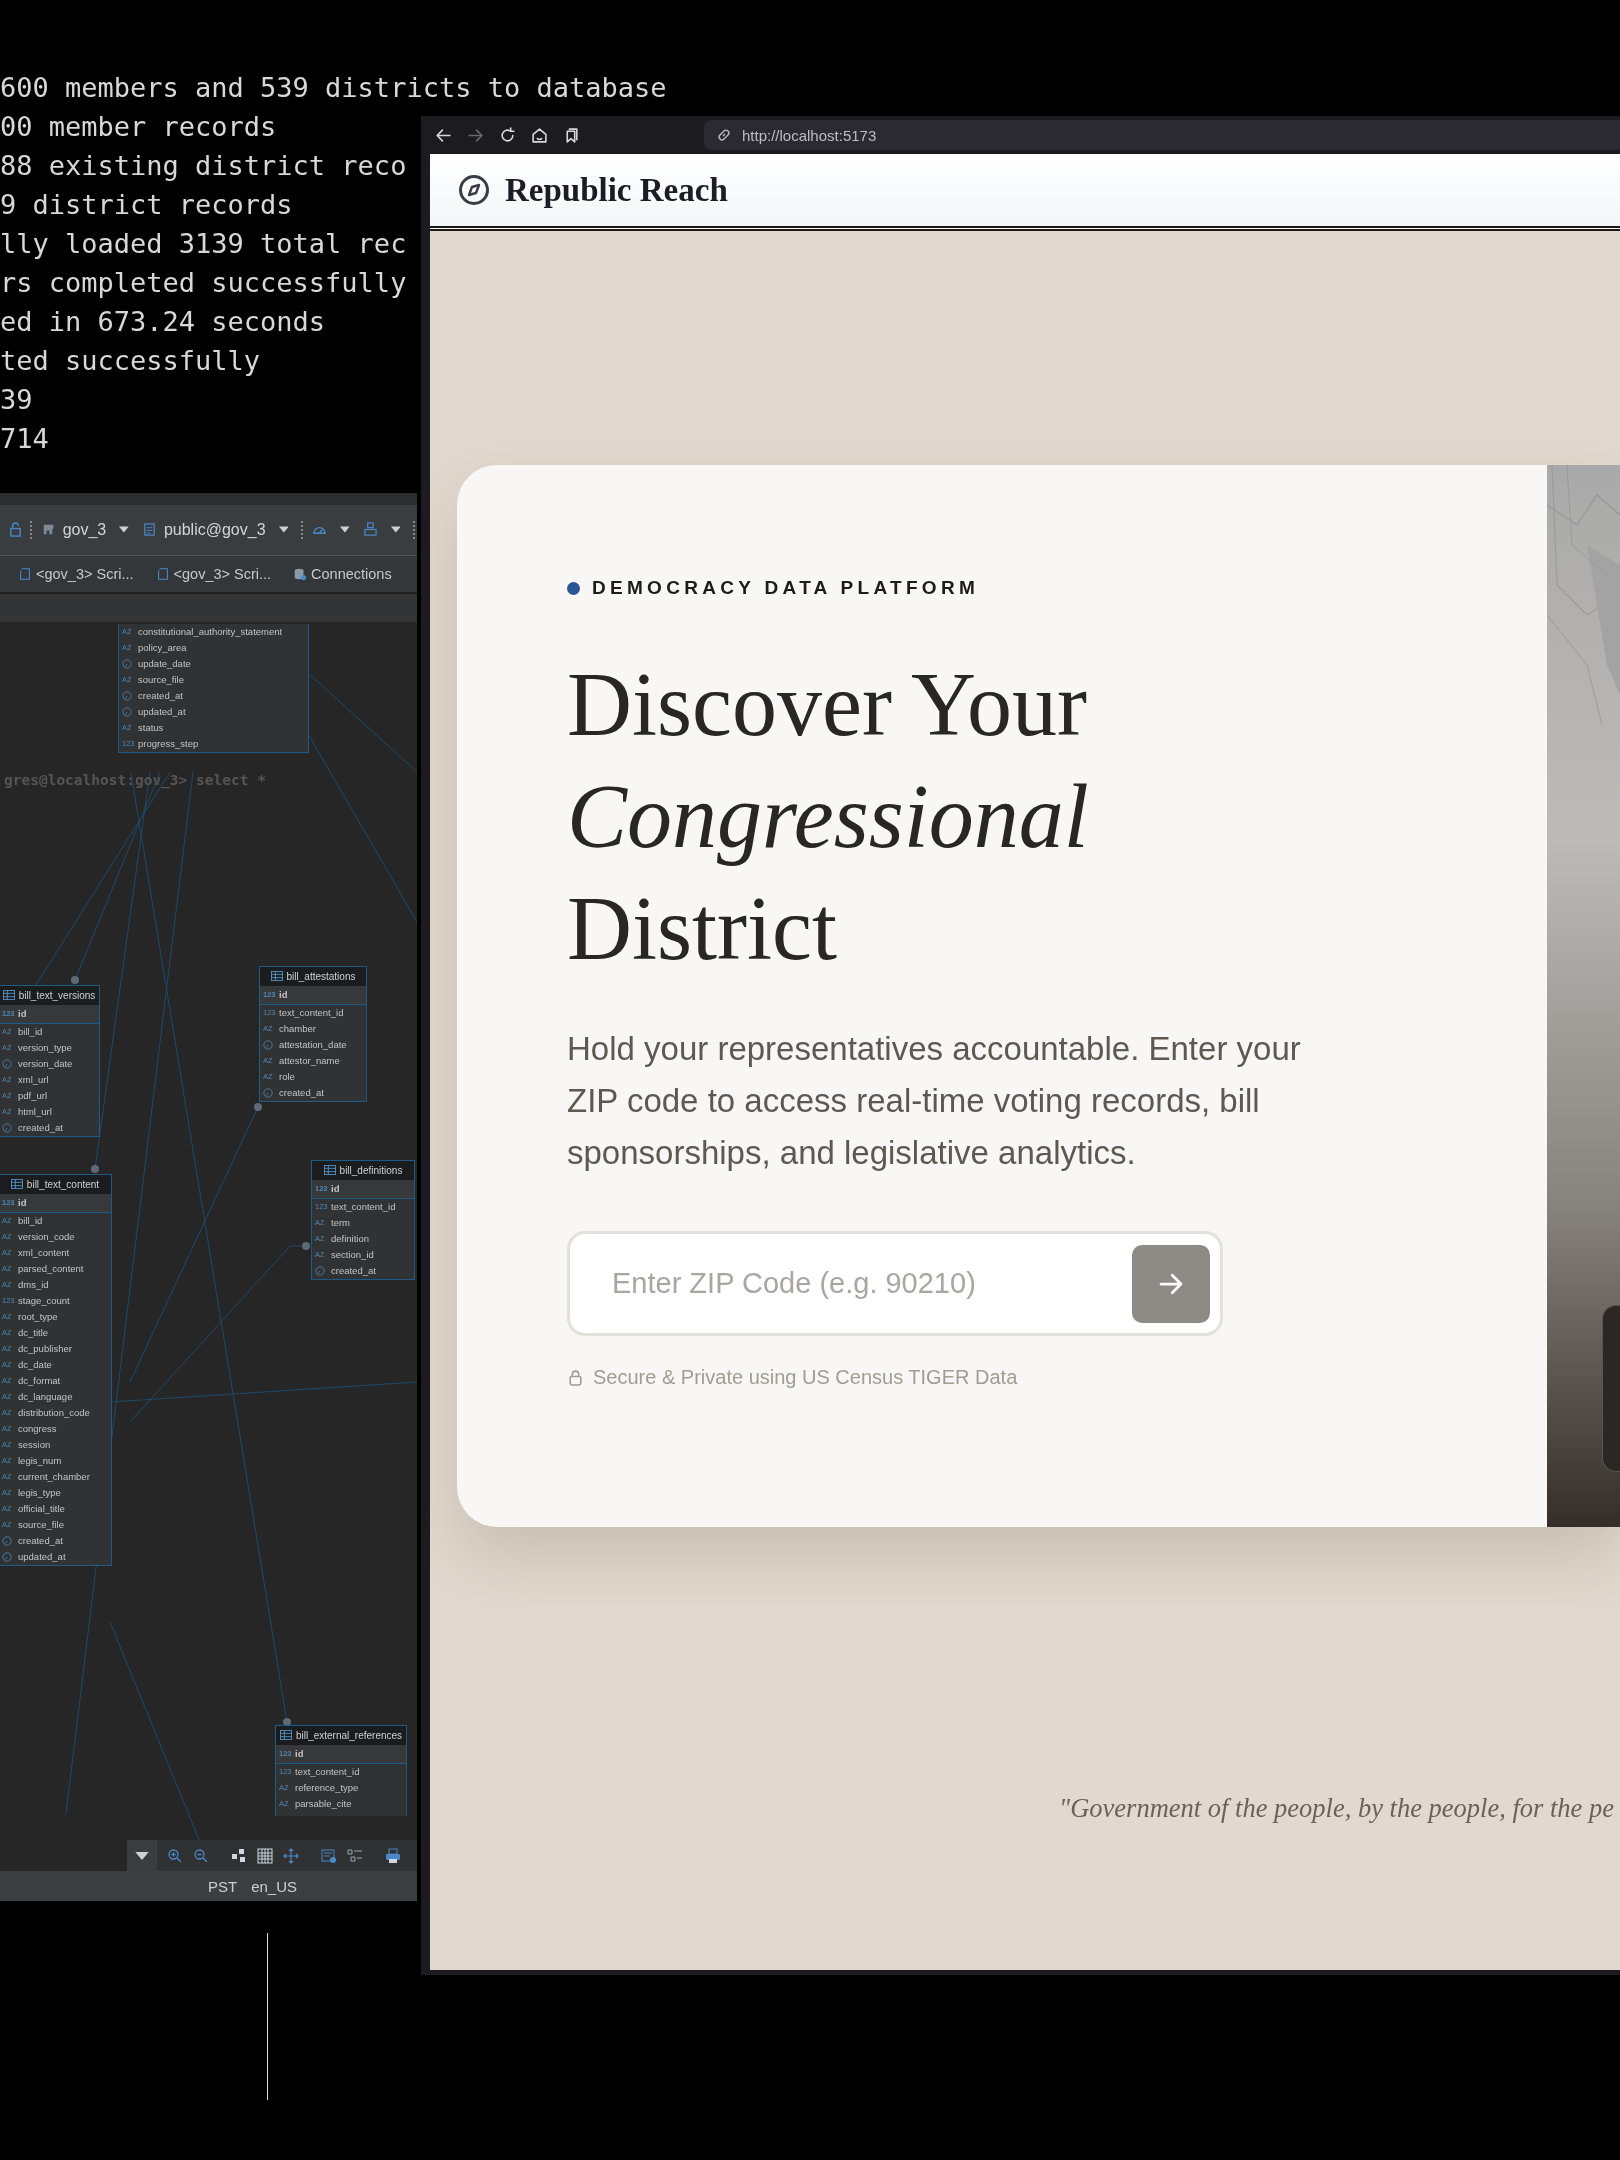 The height and width of the screenshot is (2160, 1620). Describe the element at coordinates (163, 322) in the screenshot. I see `terminal-line: ed in 673.24 seconds` at that location.